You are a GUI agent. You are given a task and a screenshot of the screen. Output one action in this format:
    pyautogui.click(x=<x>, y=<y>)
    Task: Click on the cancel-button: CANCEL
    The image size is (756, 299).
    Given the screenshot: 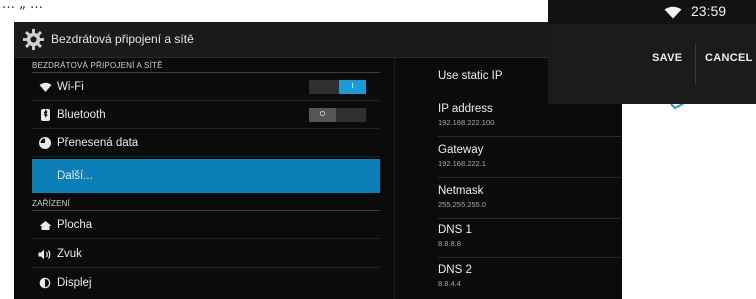 What is the action you would take?
    pyautogui.click(x=729, y=58)
    